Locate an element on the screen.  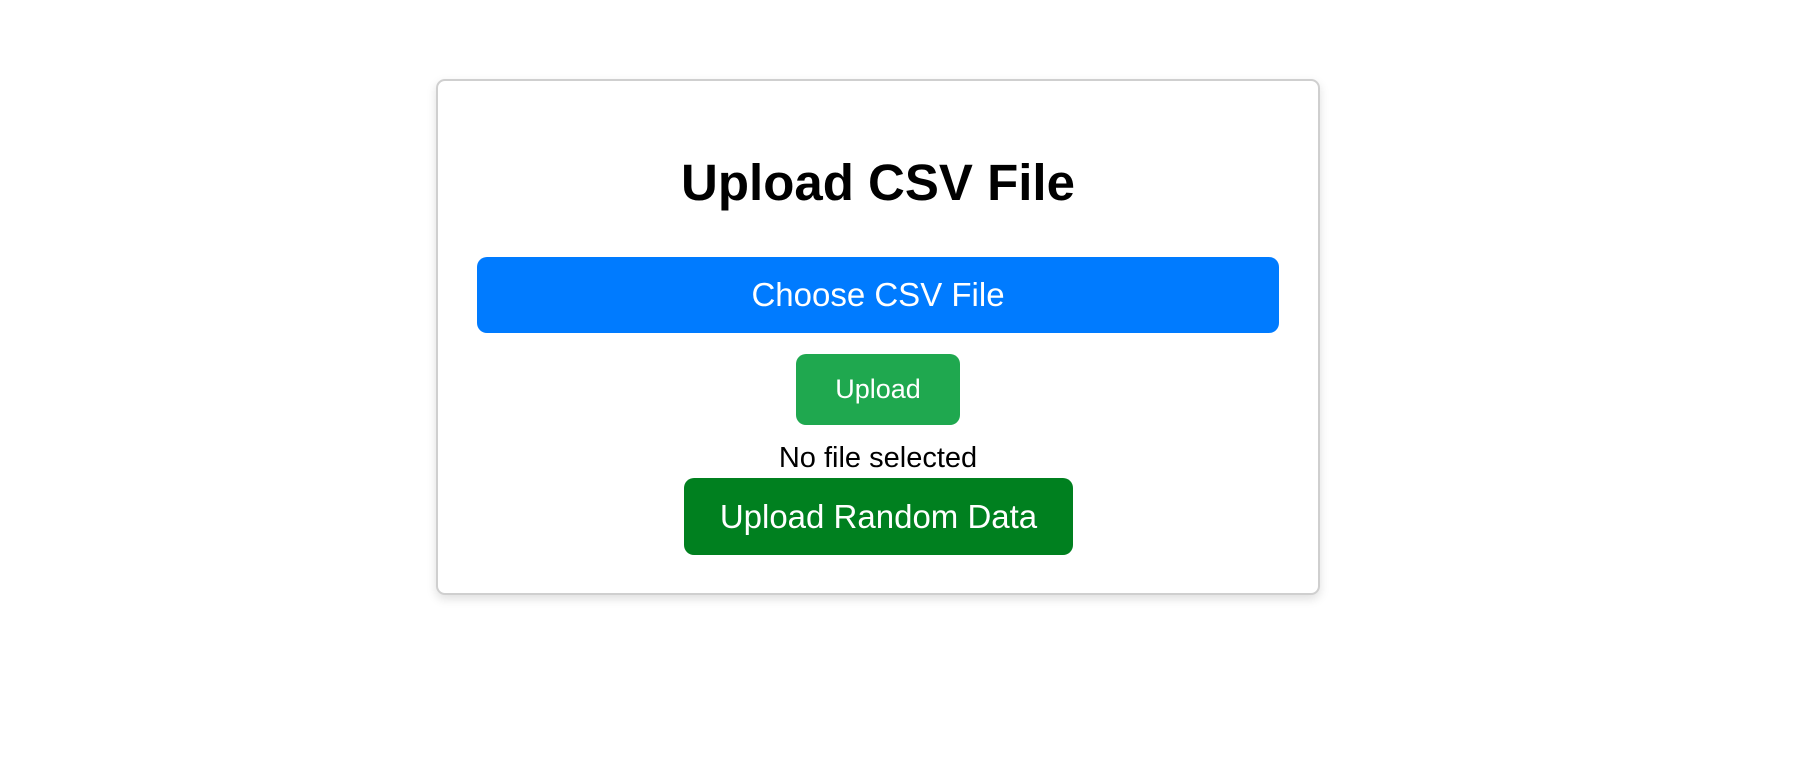
file-status-text: No file selected is located at coordinates (878, 458).